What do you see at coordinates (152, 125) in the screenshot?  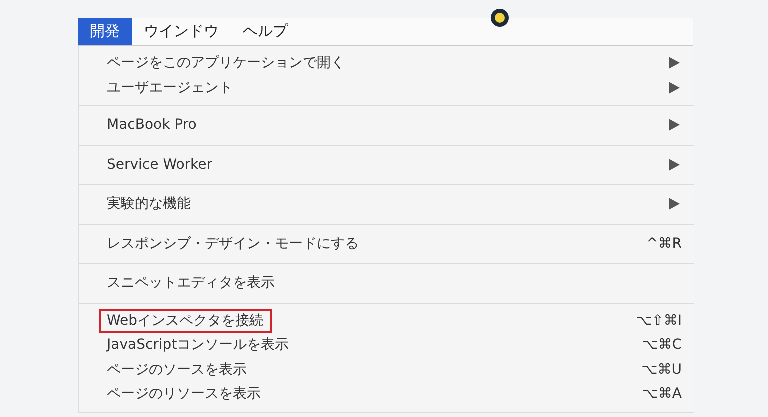 I see `menu-item: MacBook Pro` at bounding box center [152, 125].